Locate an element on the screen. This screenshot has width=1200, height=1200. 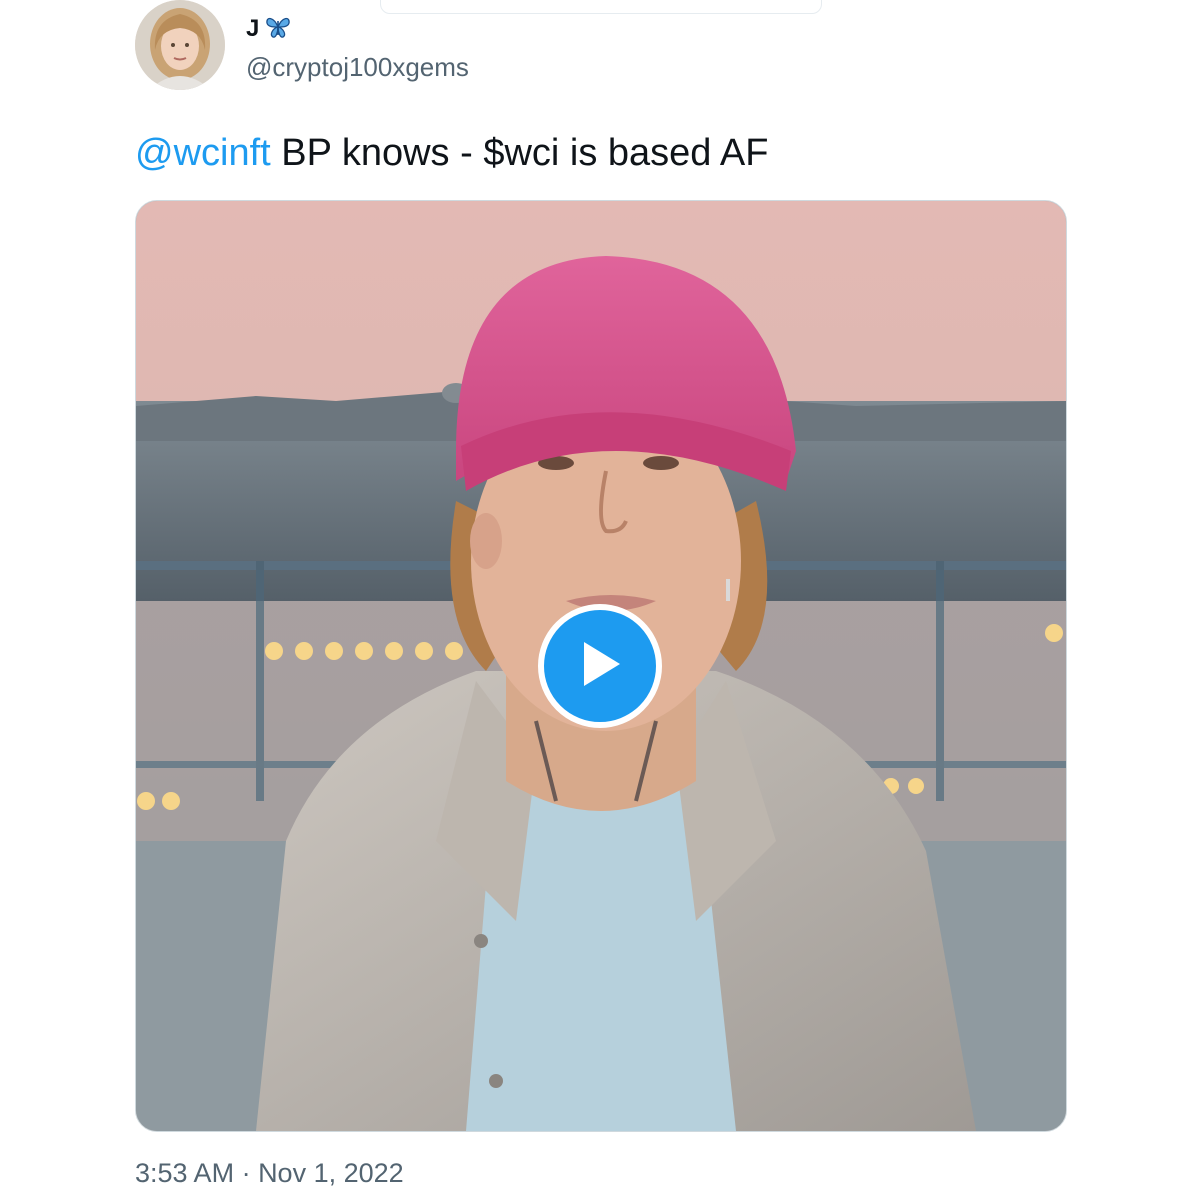
butterfly-emoji-icon is located at coordinates (278, 29).